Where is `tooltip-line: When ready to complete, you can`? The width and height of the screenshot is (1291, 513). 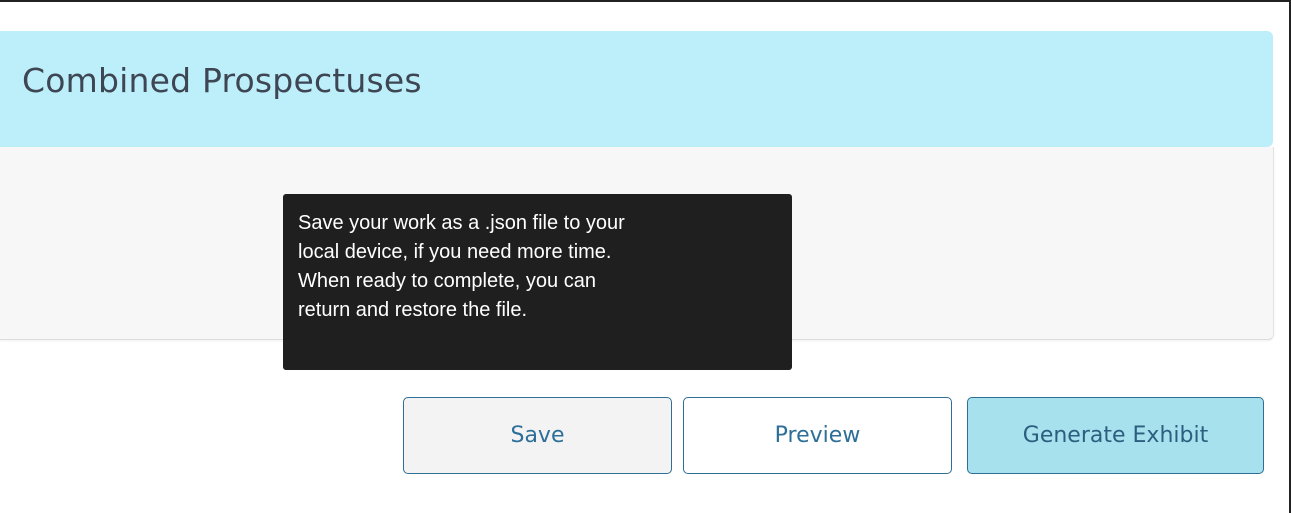 tooltip-line: When ready to complete, you can is located at coordinates (447, 281).